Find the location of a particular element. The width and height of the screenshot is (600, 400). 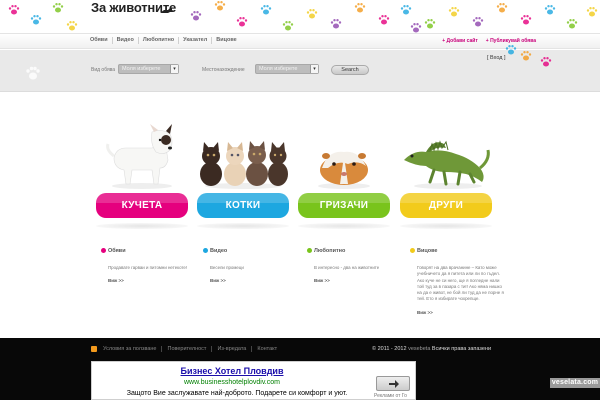

category-card-dogs: КУЧЕТА is located at coordinates (142, 169).